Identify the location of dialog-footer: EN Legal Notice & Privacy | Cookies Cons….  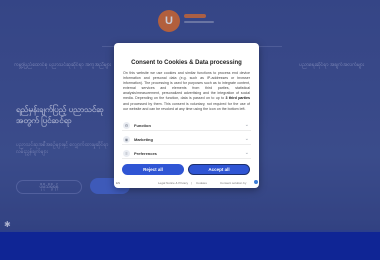
(186, 183).